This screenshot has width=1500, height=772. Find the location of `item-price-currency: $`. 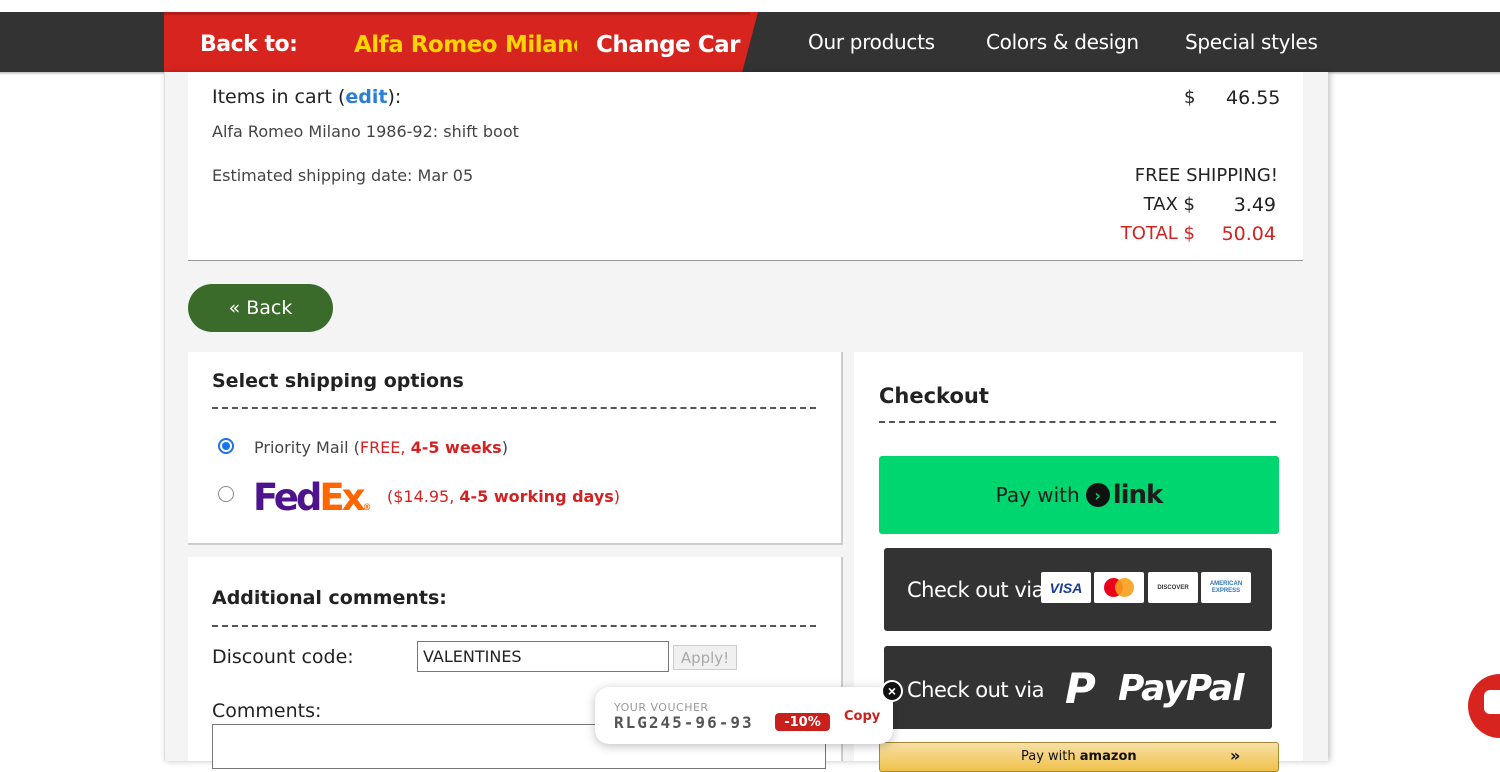

item-price-currency: $ is located at coordinates (1190, 97).